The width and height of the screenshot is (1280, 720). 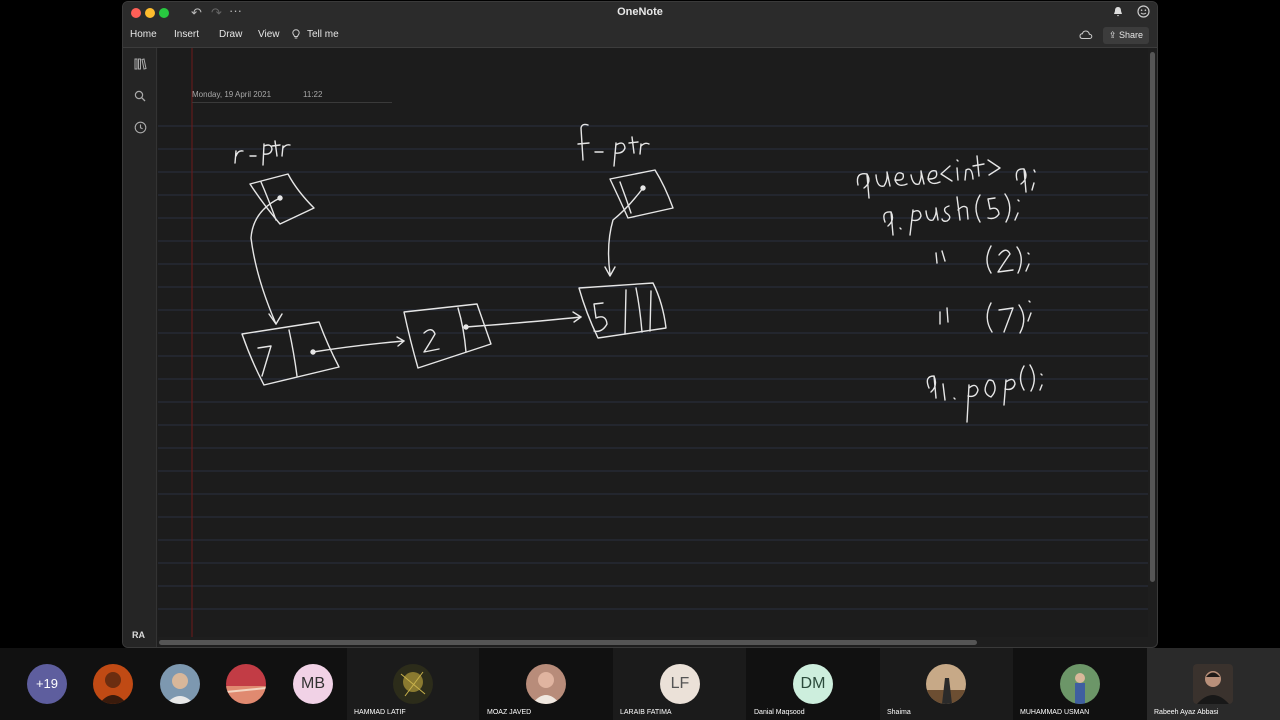 What do you see at coordinates (1112, 35) in the screenshot?
I see `share-icon: ⇪` at bounding box center [1112, 35].